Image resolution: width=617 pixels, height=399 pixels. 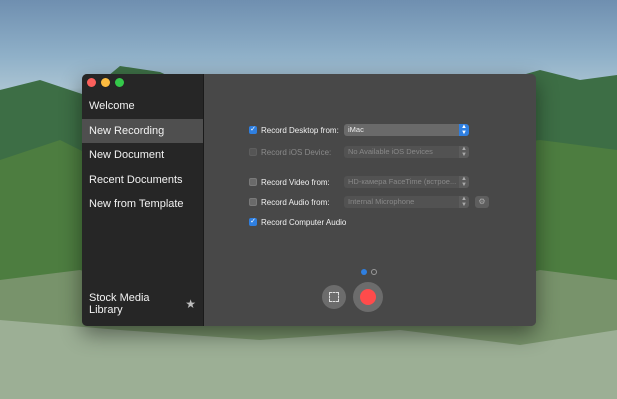 I want to click on record-desktop-select: iMac ▲ ▼, so click(x=406, y=130).